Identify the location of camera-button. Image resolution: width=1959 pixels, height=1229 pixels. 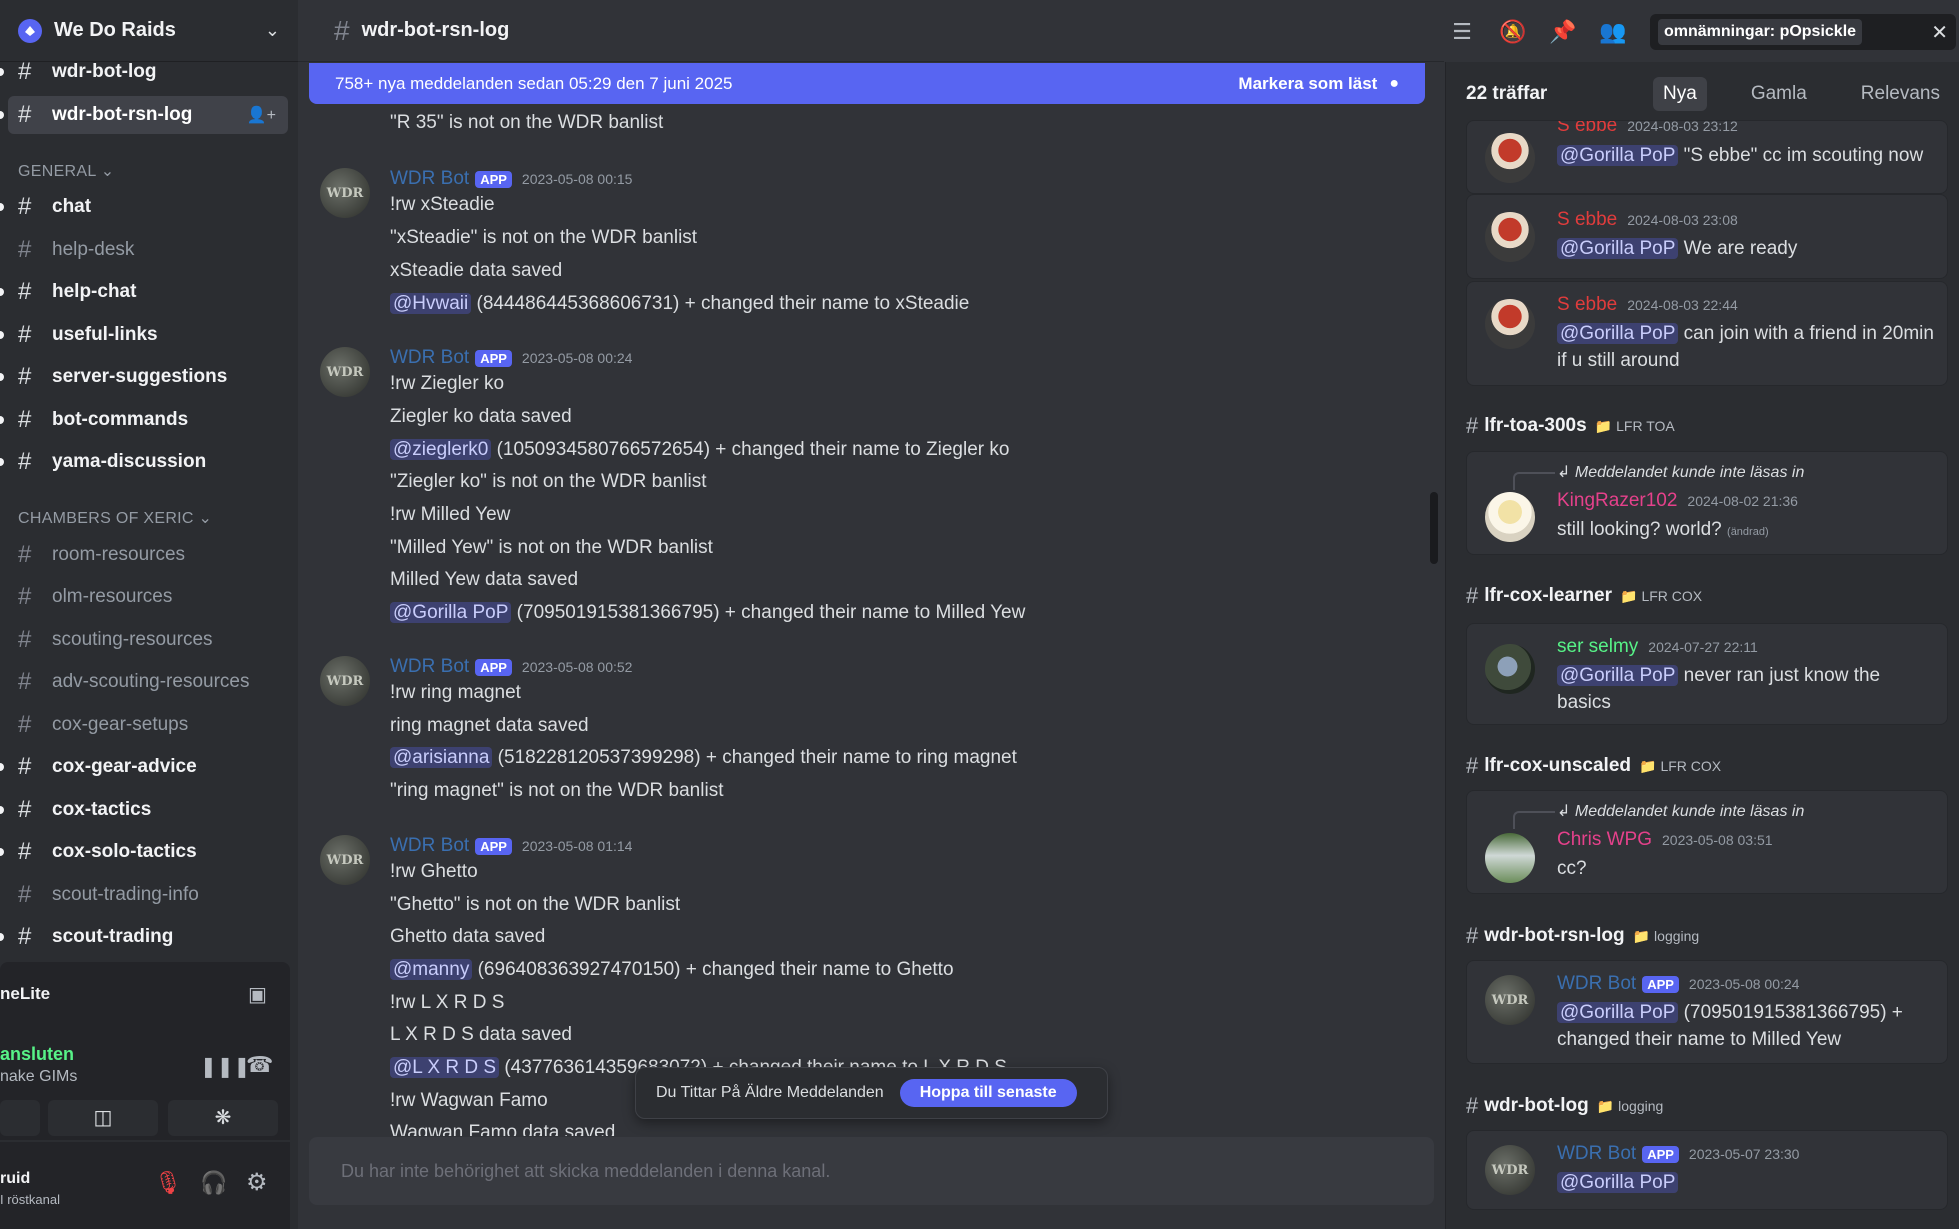
(20, 1118).